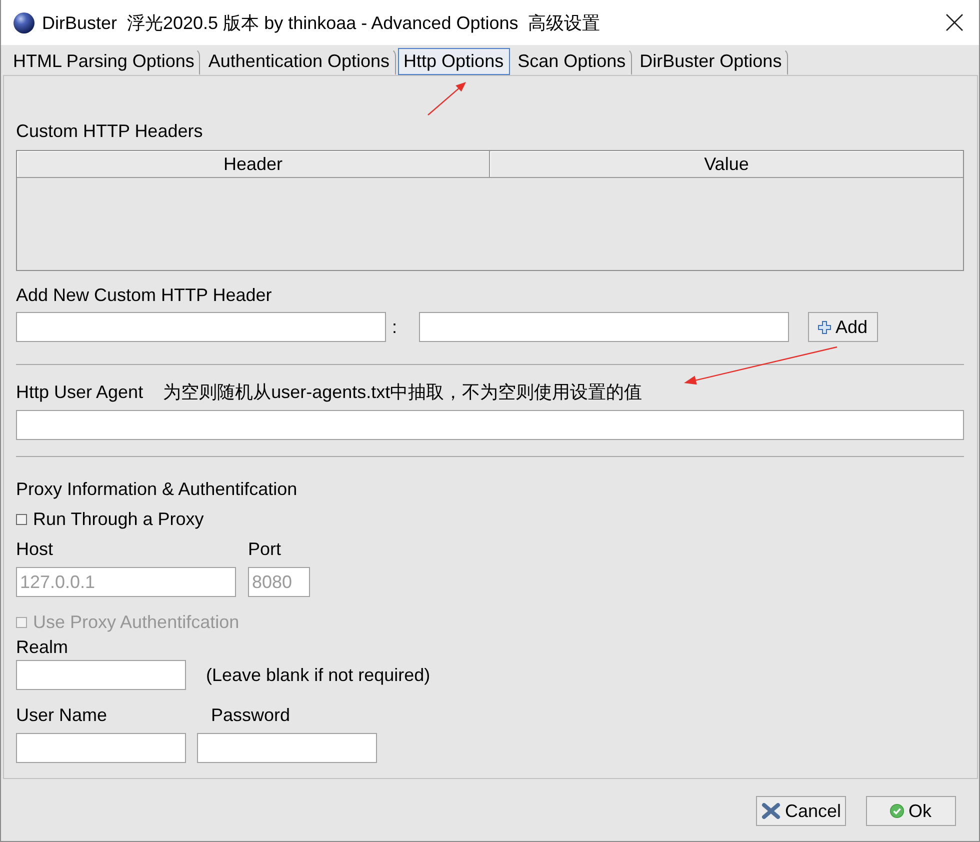 This screenshot has width=980, height=842. What do you see at coordinates (801, 811) in the screenshot?
I see `cancel-button: Cancel` at bounding box center [801, 811].